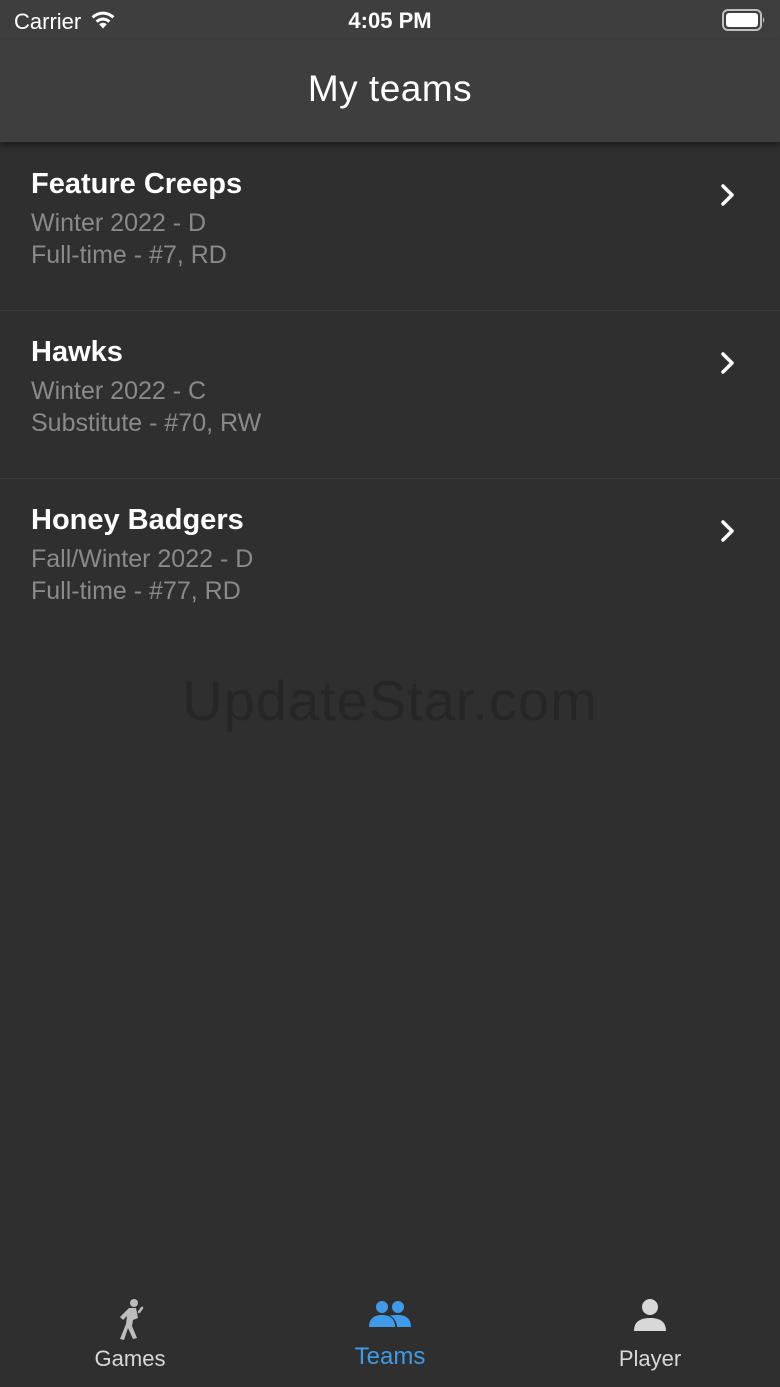 Image resolution: width=780 pixels, height=1387 pixels. Describe the element at coordinates (390, 88) in the screenshot. I see `page-title: My teams` at that location.